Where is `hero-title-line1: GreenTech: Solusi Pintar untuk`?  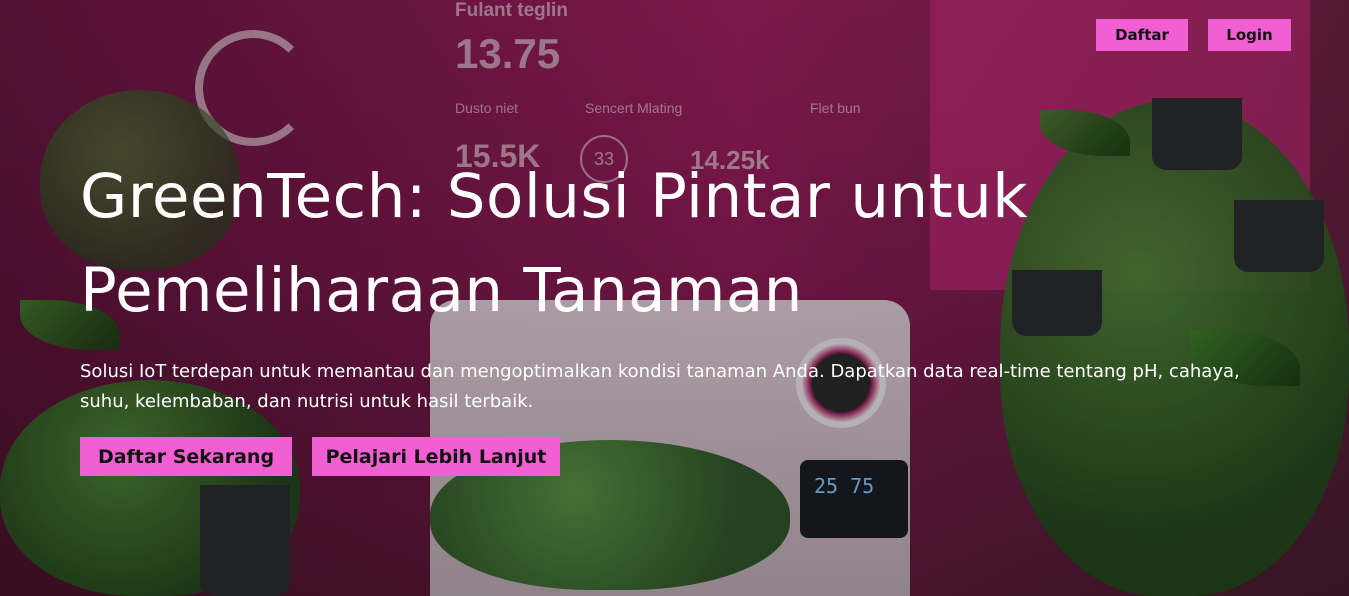
hero-title-line1: GreenTech: Solusi Pintar untuk is located at coordinates (554, 196).